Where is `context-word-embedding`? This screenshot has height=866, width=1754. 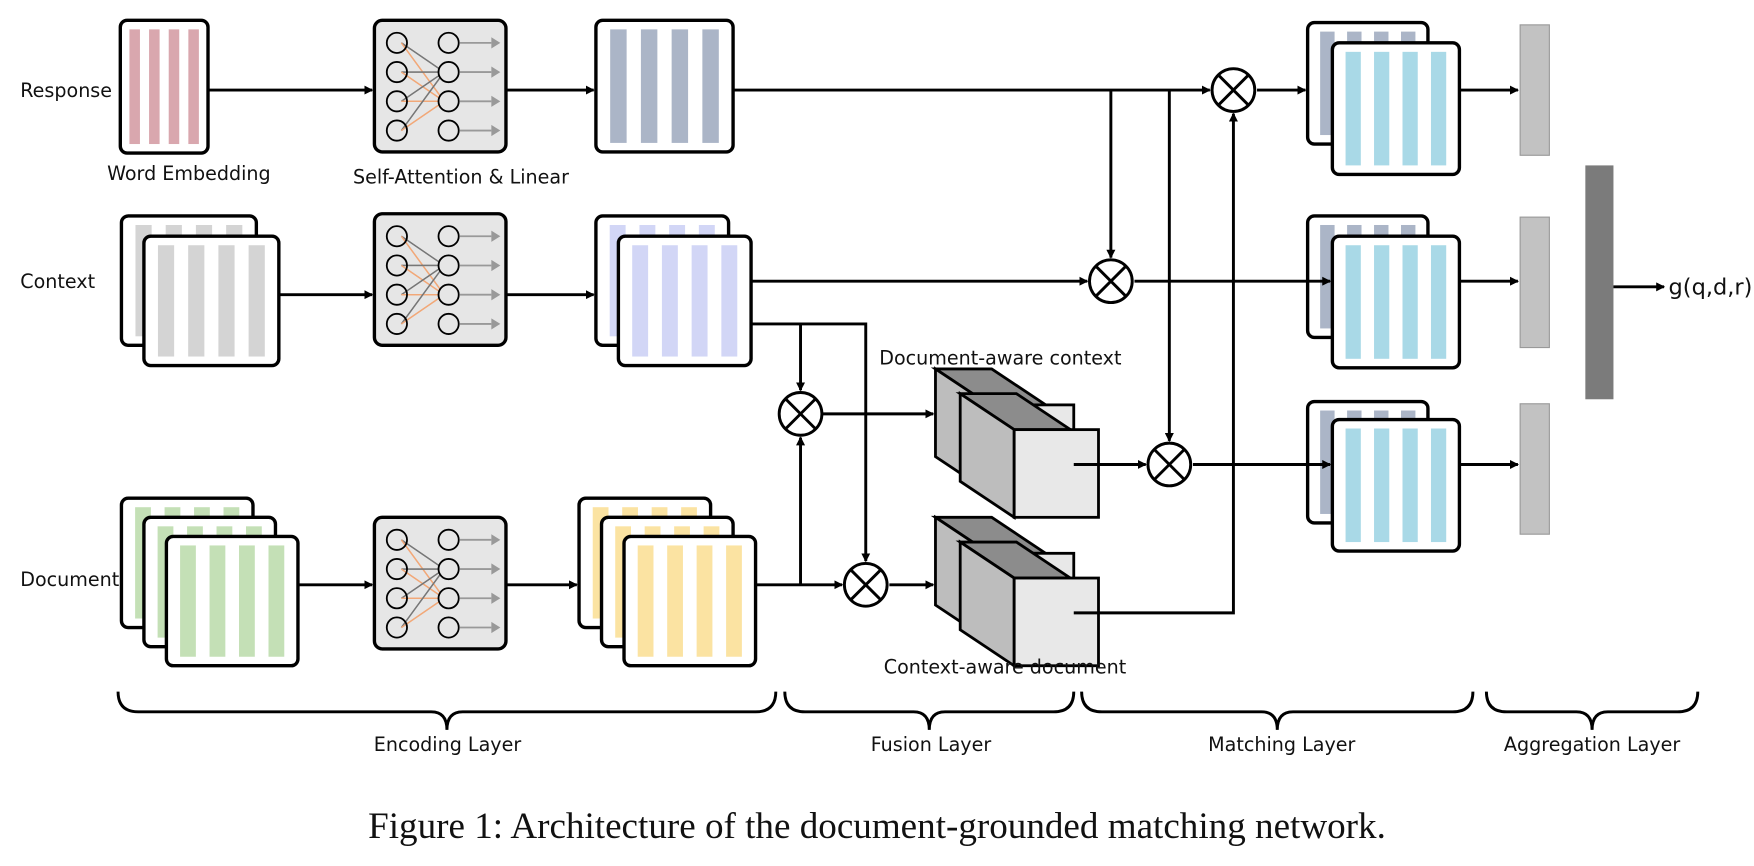
context-word-embedding is located at coordinates (211, 301).